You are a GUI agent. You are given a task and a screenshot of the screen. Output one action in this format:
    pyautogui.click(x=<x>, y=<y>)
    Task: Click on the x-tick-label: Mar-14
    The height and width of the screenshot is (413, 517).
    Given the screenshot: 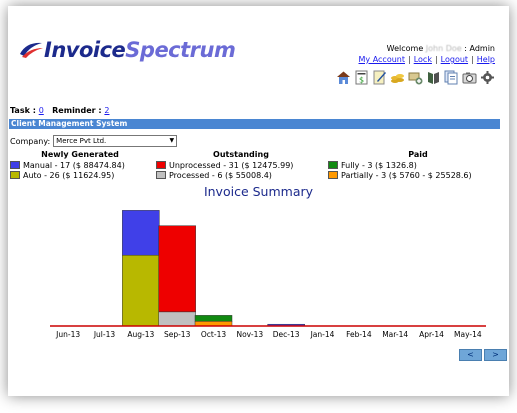 What is the action you would take?
    pyautogui.click(x=395, y=334)
    